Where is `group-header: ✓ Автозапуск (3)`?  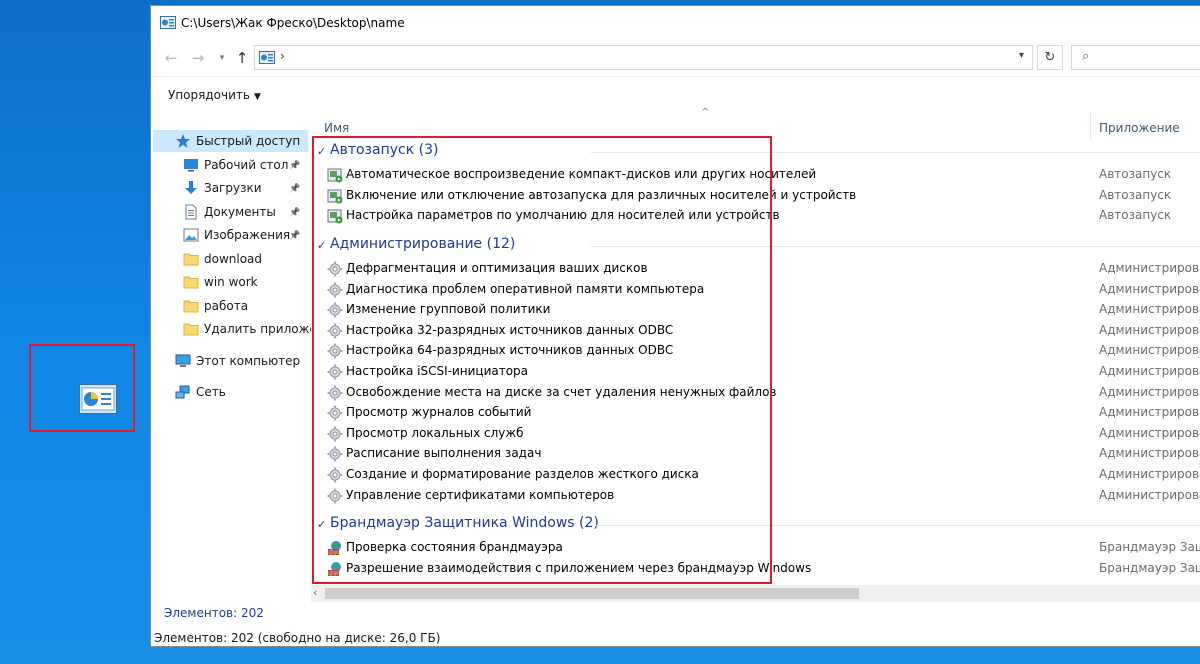
group-header: ✓ Автозапуск (3) is located at coordinates (755, 153).